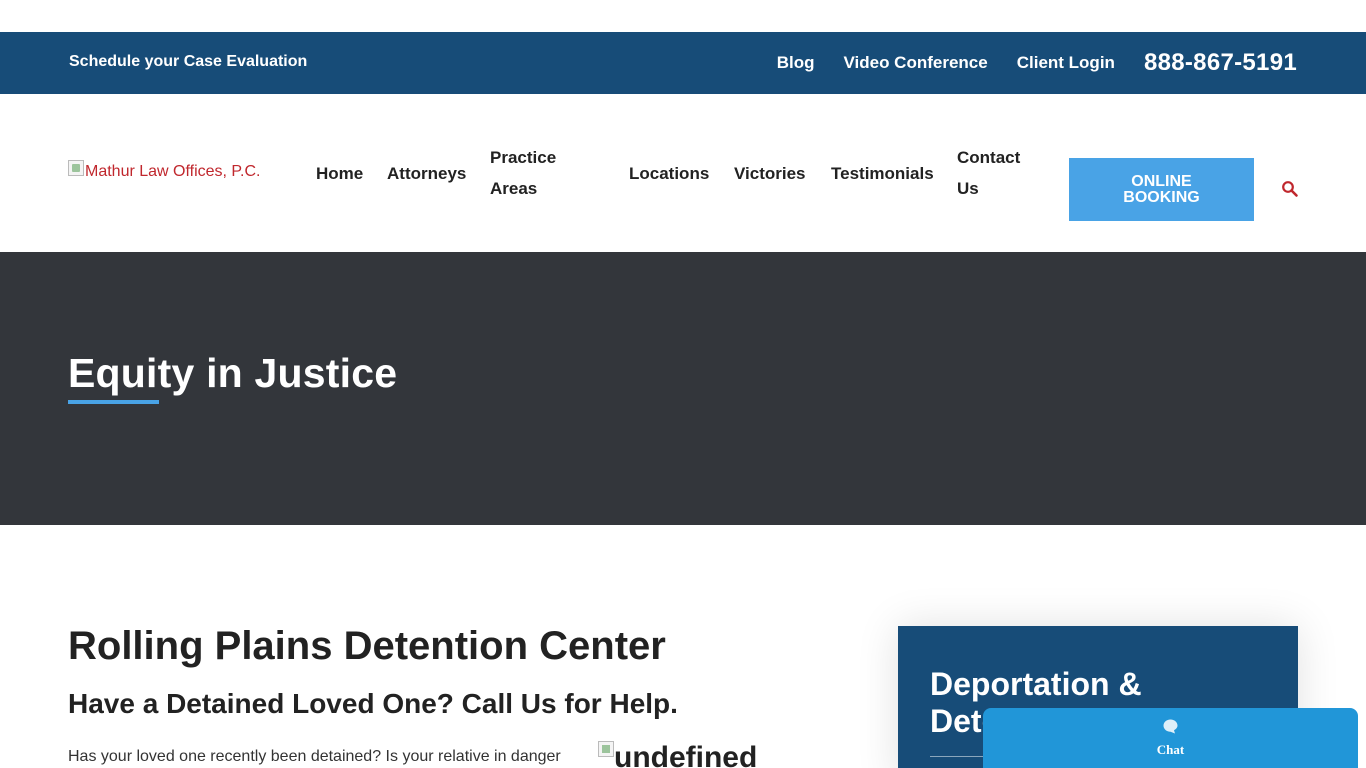 The height and width of the screenshot is (768, 1366). Describe the element at coordinates (770, 173) in the screenshot. I see `nav-victories: Victories` at that location.